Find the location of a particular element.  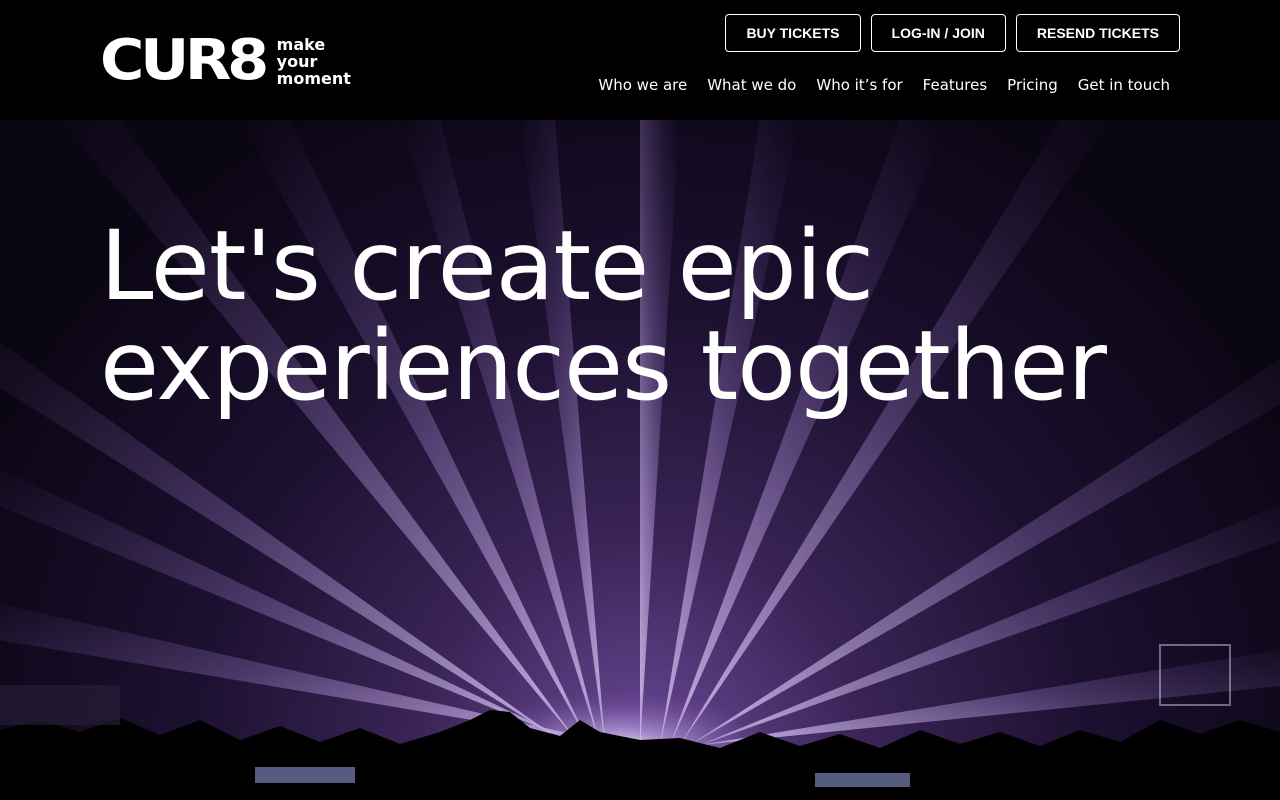

logo-wordmark: CUR8 is located at coordinates (184, 60).